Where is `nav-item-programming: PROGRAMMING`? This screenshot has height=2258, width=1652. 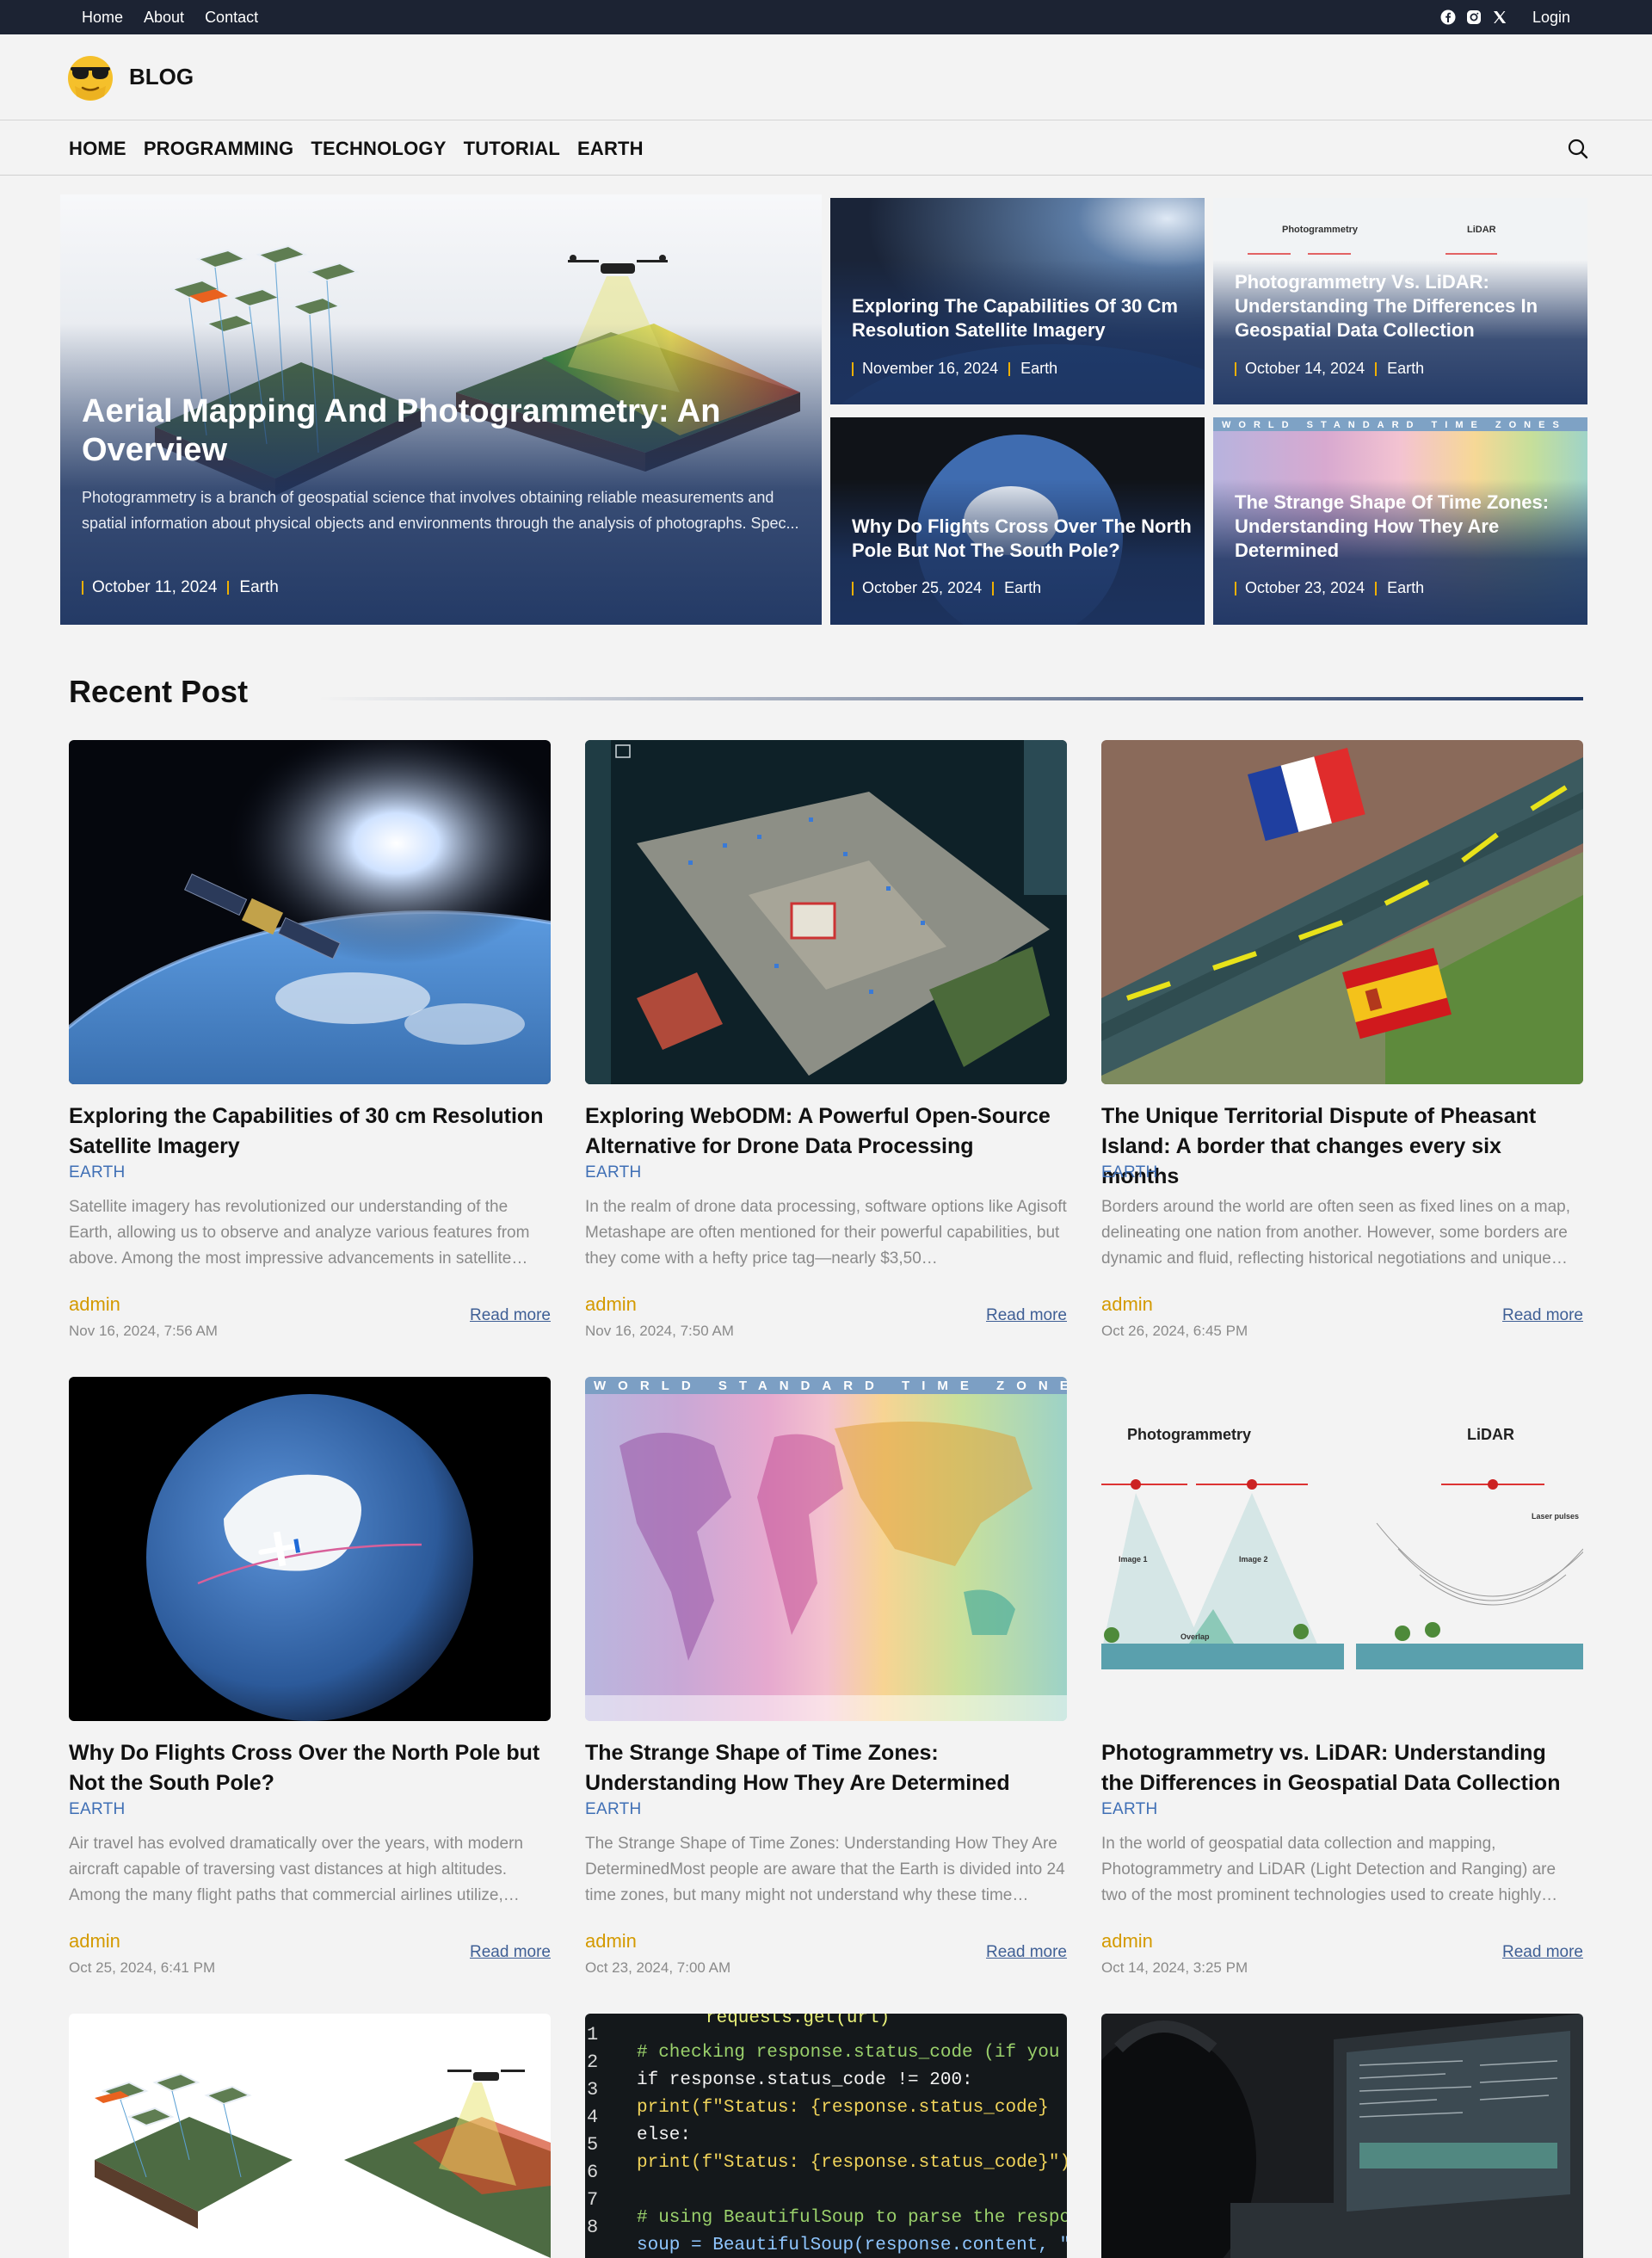
nav-item-programming: PROGRAMMING is located at coordinates (219, 149).